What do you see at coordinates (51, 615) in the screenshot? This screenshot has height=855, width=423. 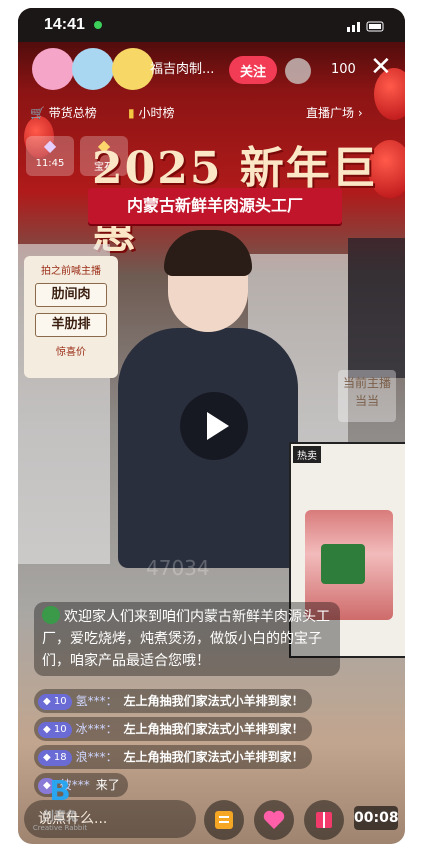 I see `shop-badge-icon` at bounding box center [51, 615].